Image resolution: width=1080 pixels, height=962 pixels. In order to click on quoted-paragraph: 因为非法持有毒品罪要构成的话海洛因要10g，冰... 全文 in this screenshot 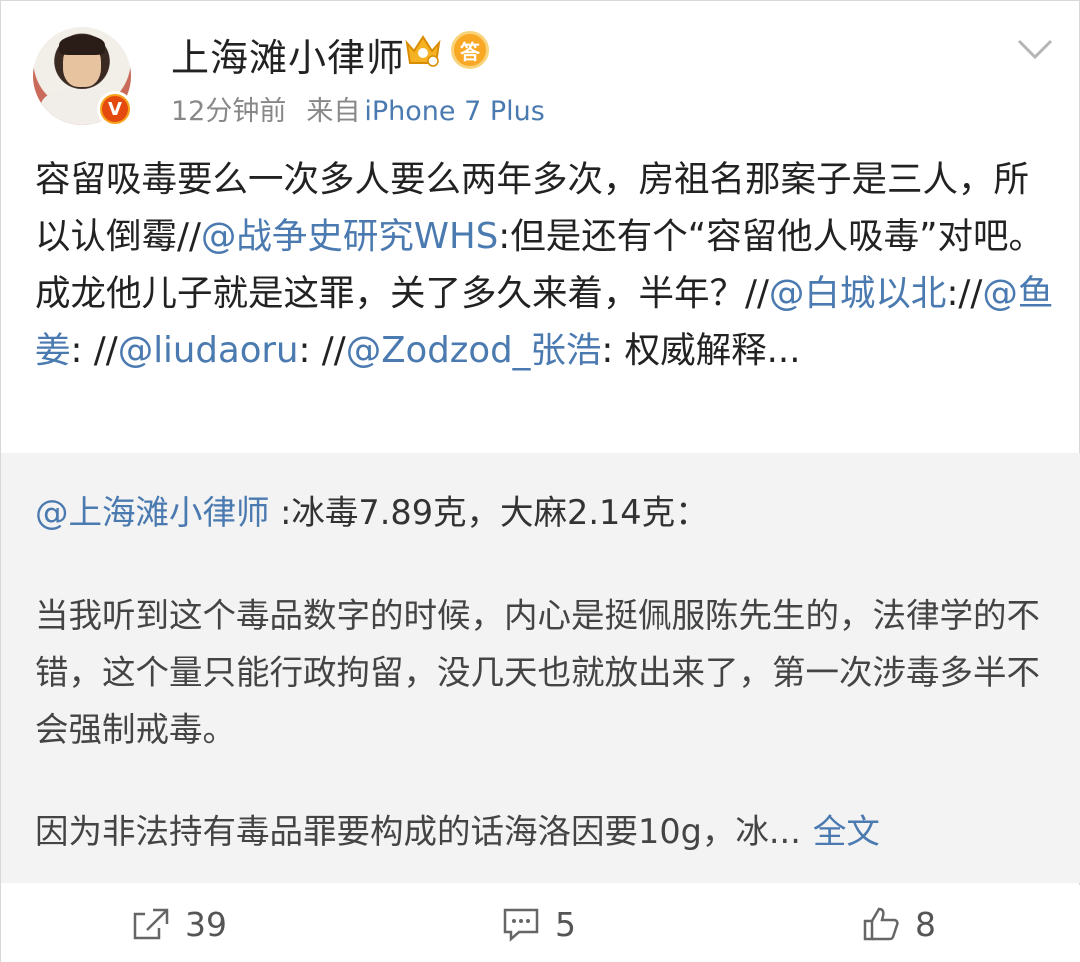, I will do `click(540, 831)`.